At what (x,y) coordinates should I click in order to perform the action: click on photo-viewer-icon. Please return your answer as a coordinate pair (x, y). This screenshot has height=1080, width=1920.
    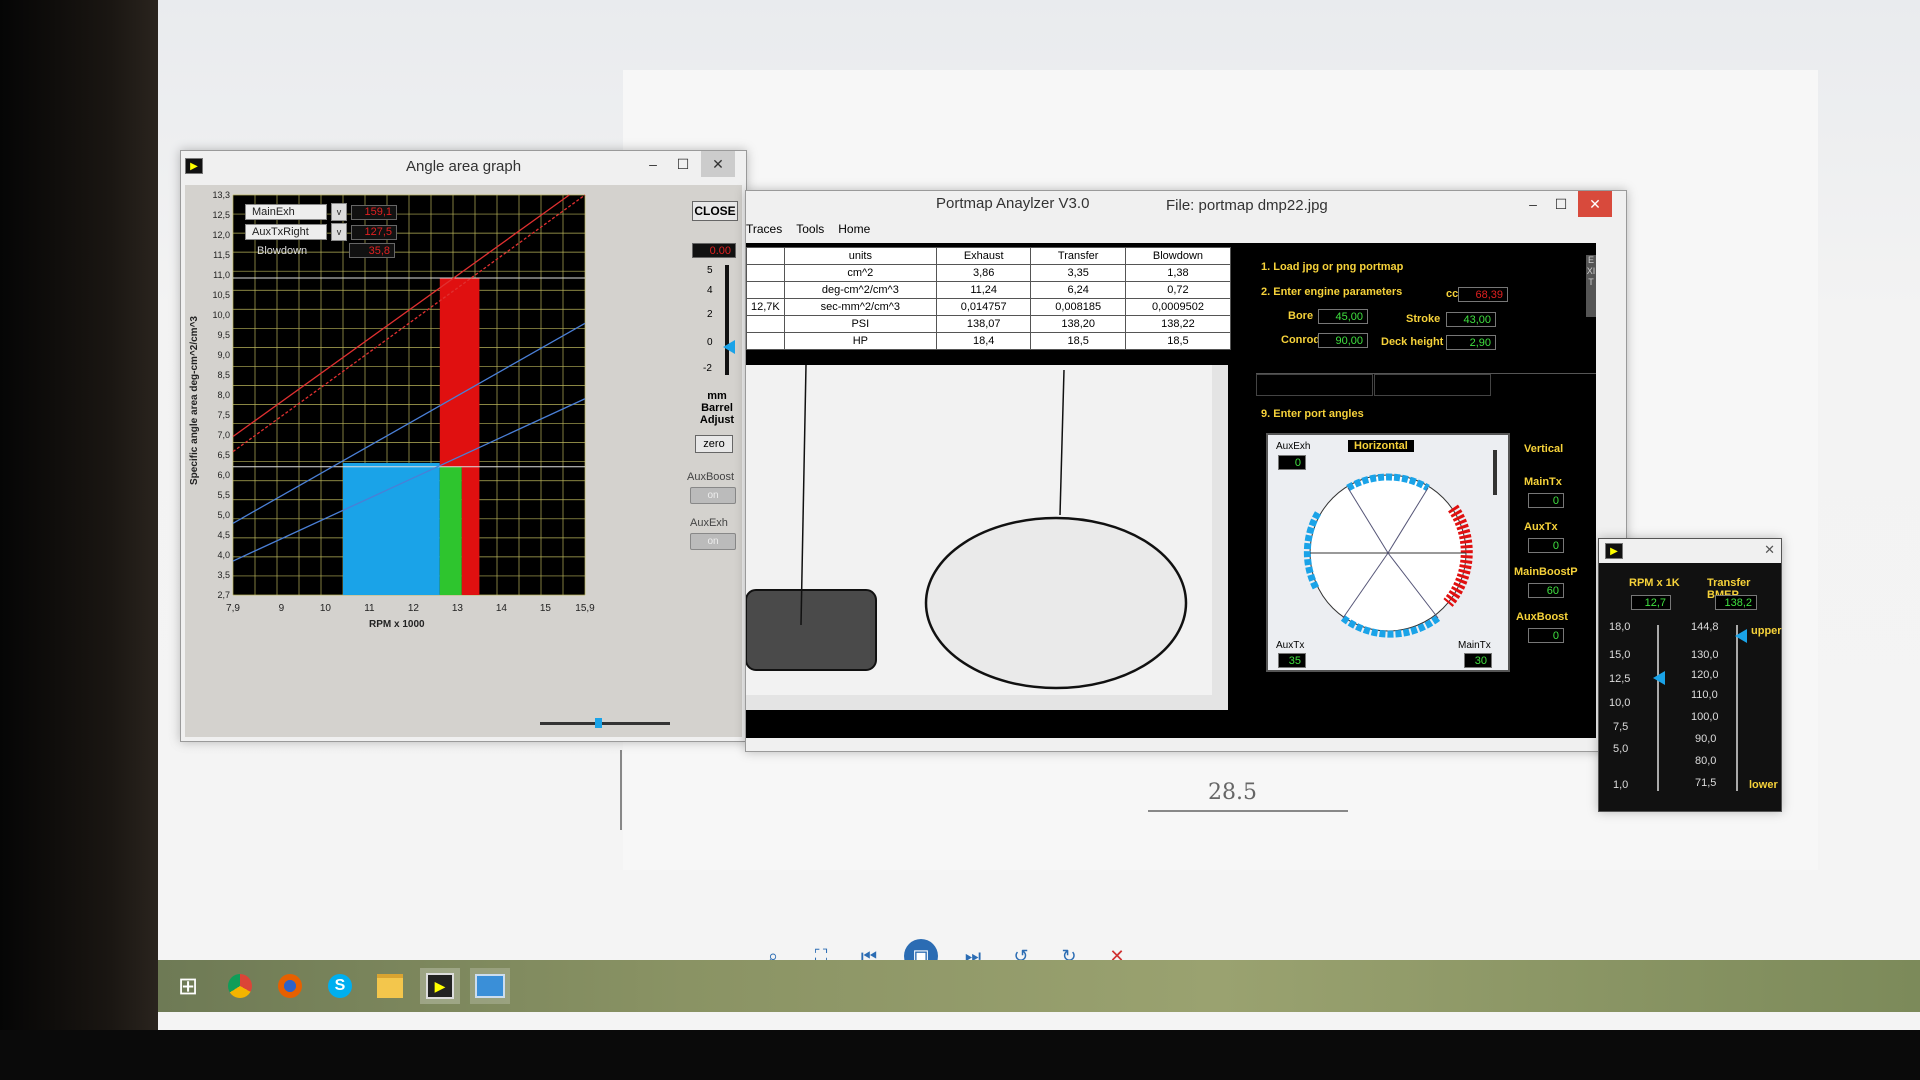
    Looking at the image, I should click on (490, 986).